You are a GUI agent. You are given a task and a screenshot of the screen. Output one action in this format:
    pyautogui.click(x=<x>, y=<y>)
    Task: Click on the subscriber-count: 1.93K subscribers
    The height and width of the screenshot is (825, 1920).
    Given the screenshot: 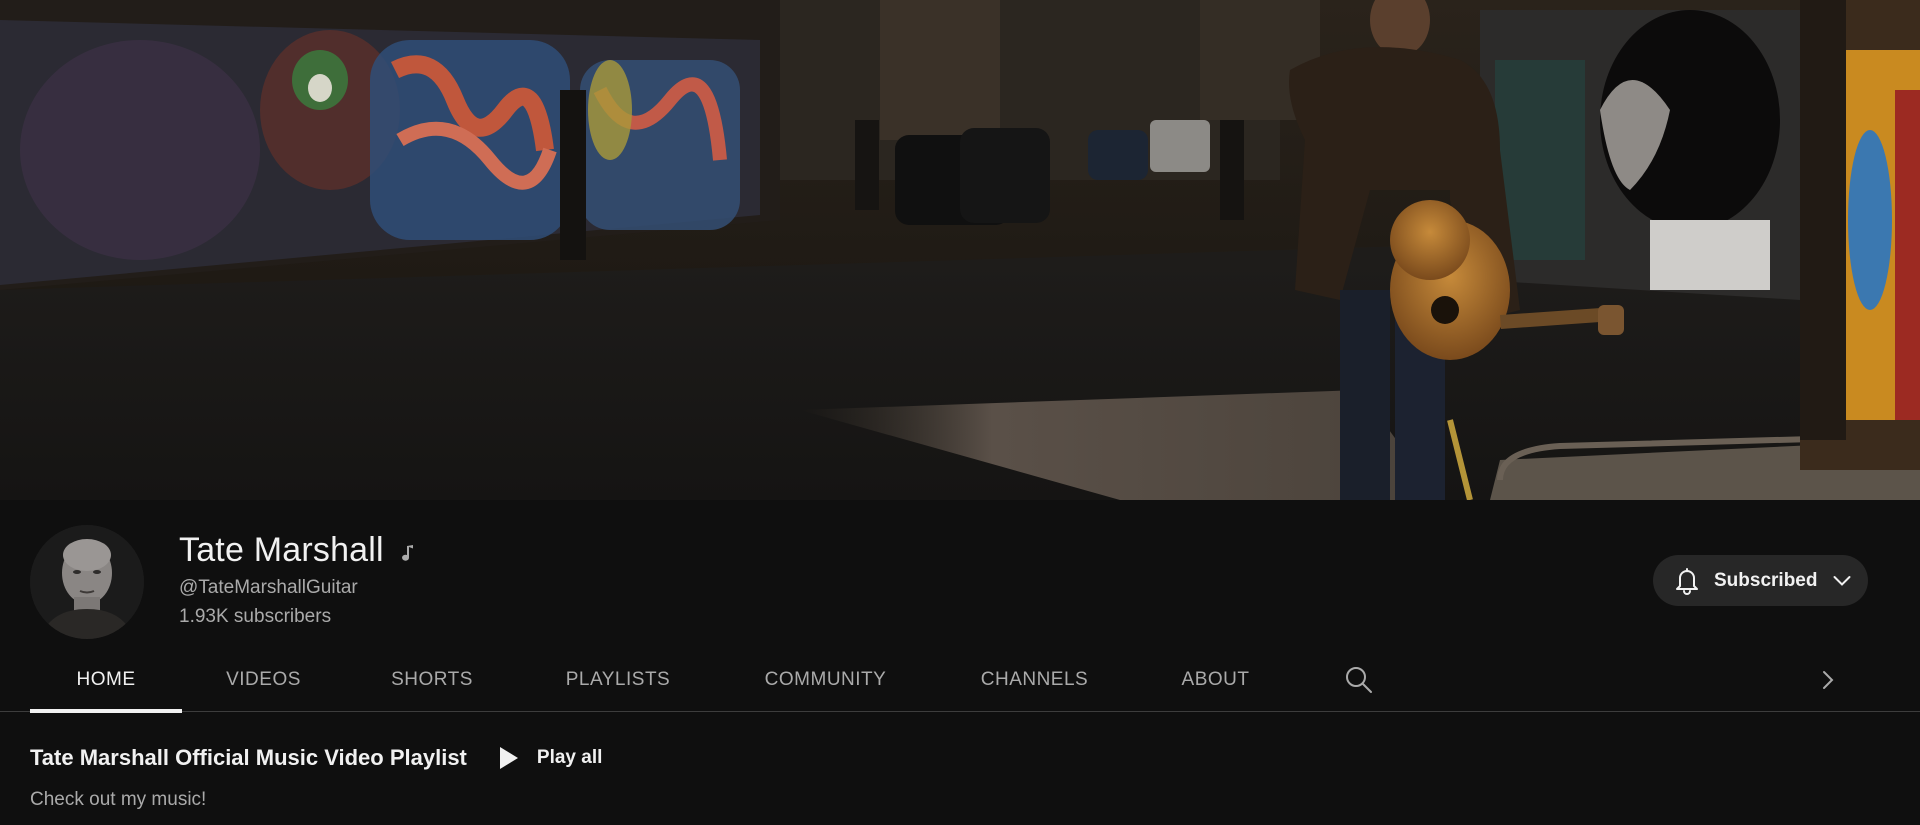 What is the action you would take?
    pyautogui.click(x=255, y=616)
    